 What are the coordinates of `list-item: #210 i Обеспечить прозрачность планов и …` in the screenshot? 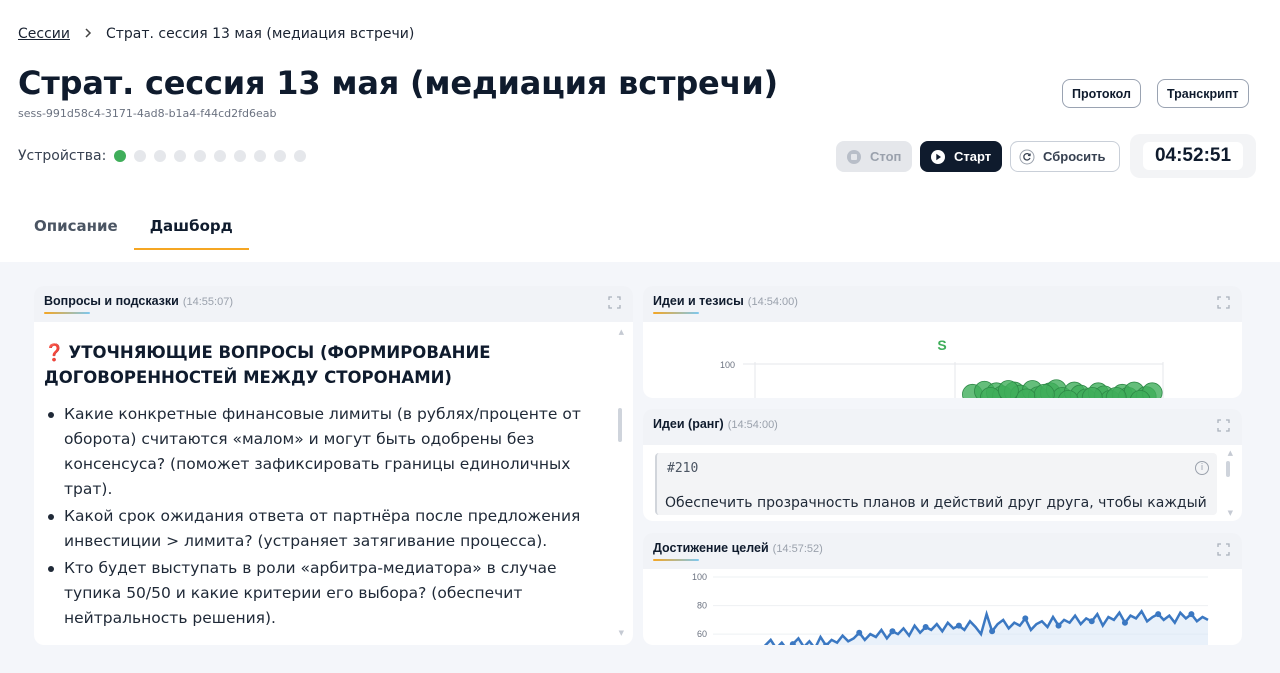 It's located at (936, 484).